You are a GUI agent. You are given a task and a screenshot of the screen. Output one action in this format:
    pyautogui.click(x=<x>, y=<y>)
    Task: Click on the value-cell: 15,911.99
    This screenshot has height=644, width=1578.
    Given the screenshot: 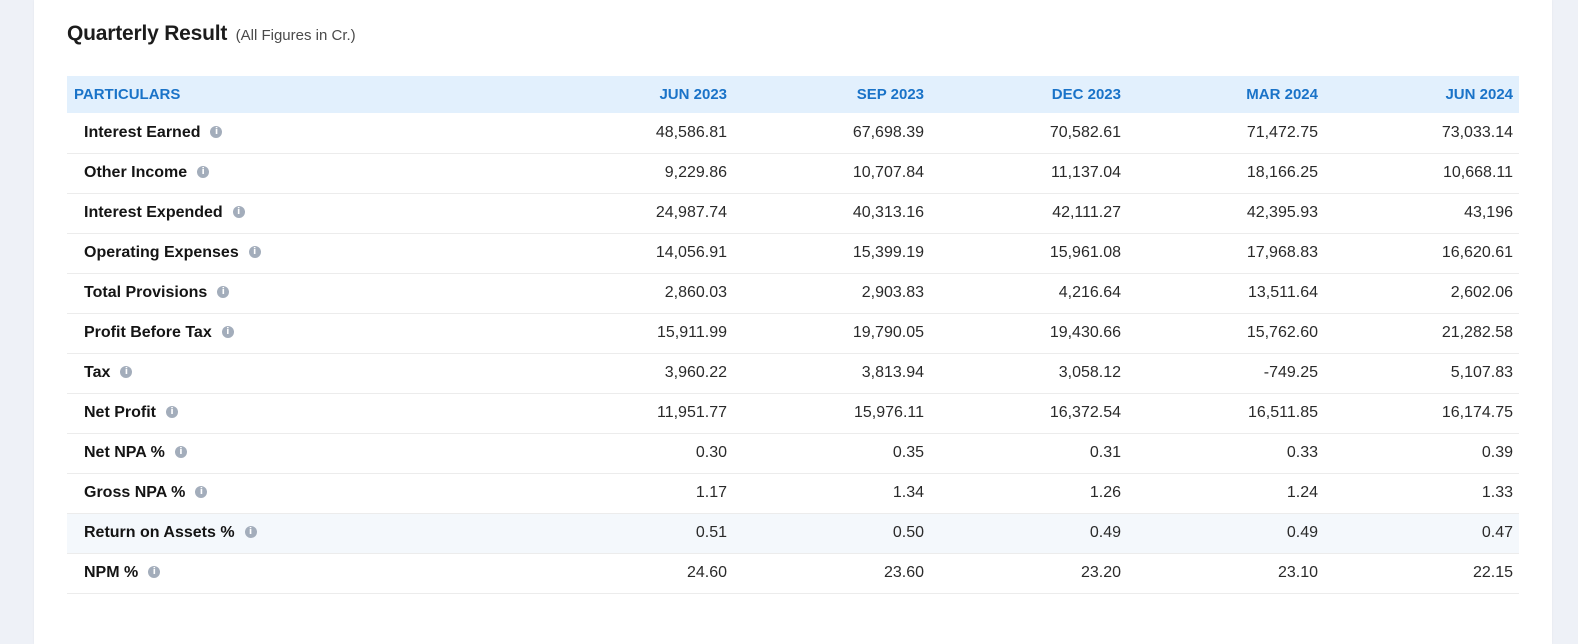 What is the action you would take?
    pyautogui.click(x=634, y=333)
    